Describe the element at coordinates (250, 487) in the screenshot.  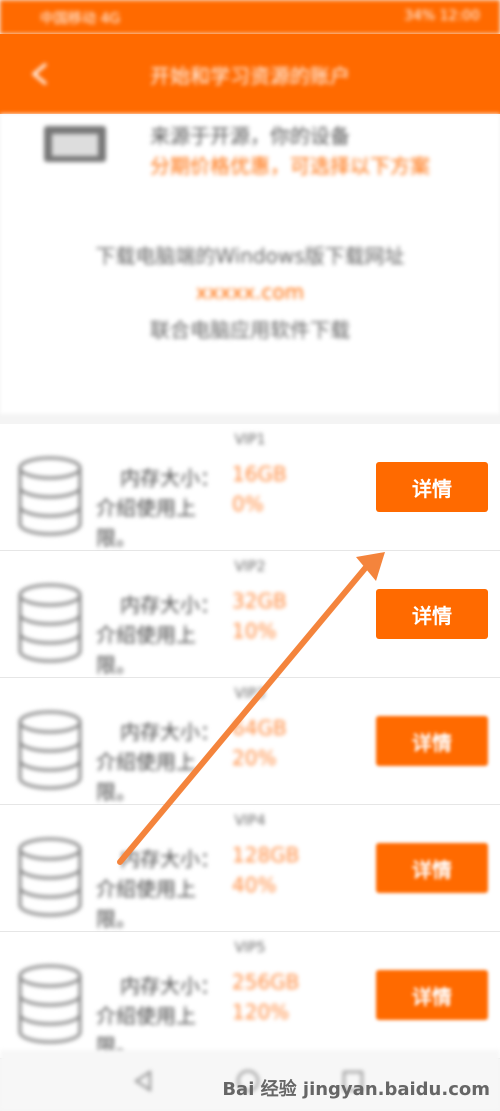
I see `list-item: VIP1 内存大小： 16GB 介绍使用上 0% 限。 详情` at that location.